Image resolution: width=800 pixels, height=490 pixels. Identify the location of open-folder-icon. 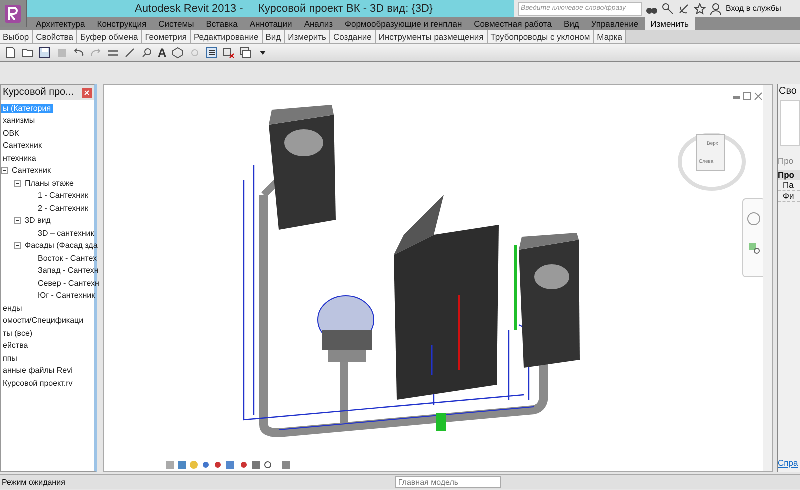
(28, 52).